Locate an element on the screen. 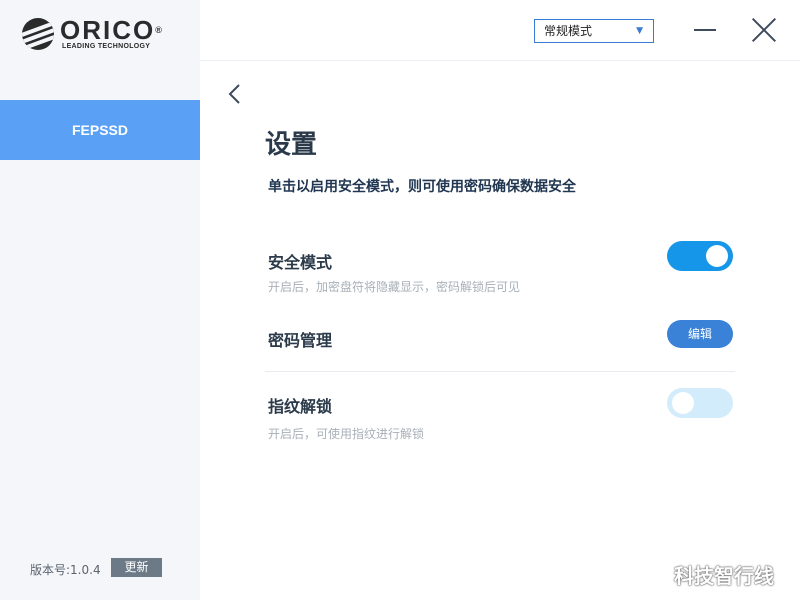 Image resolution: width=800 pixels, height=600 pixels. update-button: 更新 is located at coordinates (136, 567).